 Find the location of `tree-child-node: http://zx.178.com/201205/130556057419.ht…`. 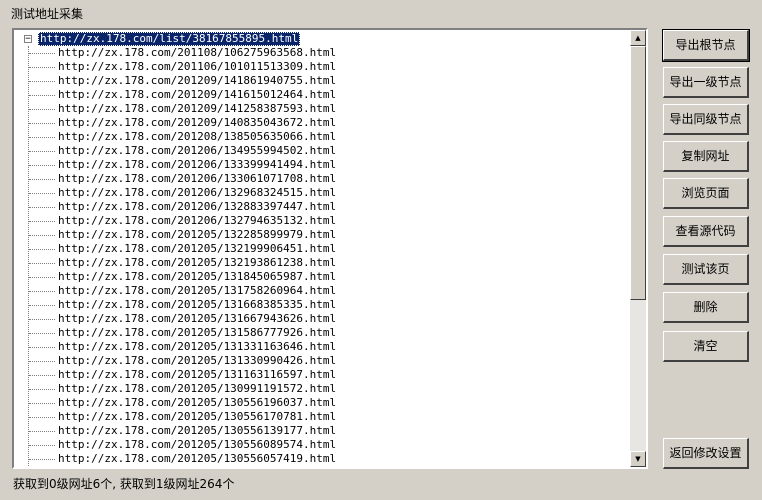

tree-child-node: http://zx.178.com/201205/130556057419.ht… is located at coordinates (322, 459).